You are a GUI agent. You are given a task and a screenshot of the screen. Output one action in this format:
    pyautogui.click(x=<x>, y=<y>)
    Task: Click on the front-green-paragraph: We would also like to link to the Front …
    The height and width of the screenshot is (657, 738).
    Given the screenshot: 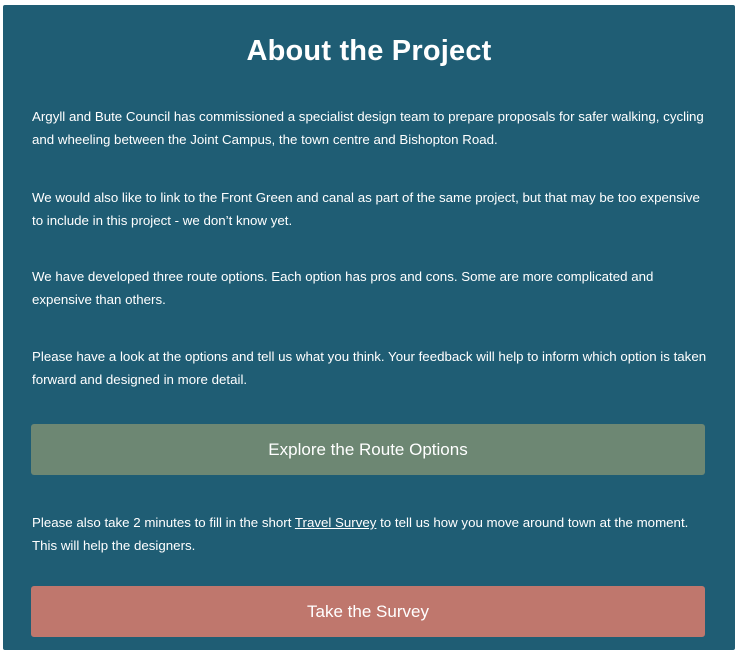 What is the action you would take?
    pyautogui.click(x=366, y=209)
    